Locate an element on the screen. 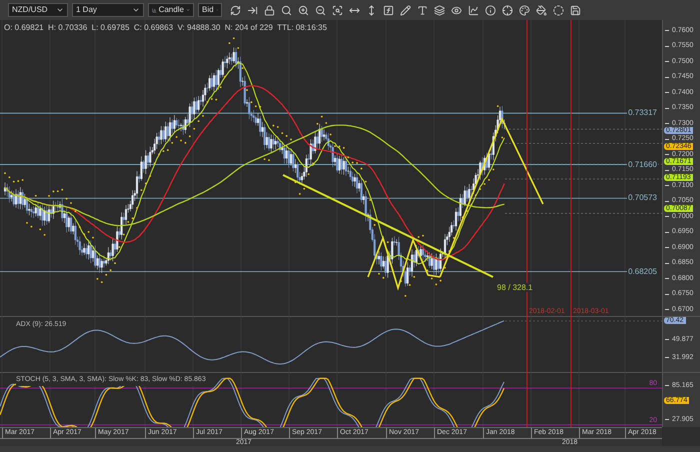 This screenshot has height=452, width=700. trend-line is located at coordinates (388, 226).